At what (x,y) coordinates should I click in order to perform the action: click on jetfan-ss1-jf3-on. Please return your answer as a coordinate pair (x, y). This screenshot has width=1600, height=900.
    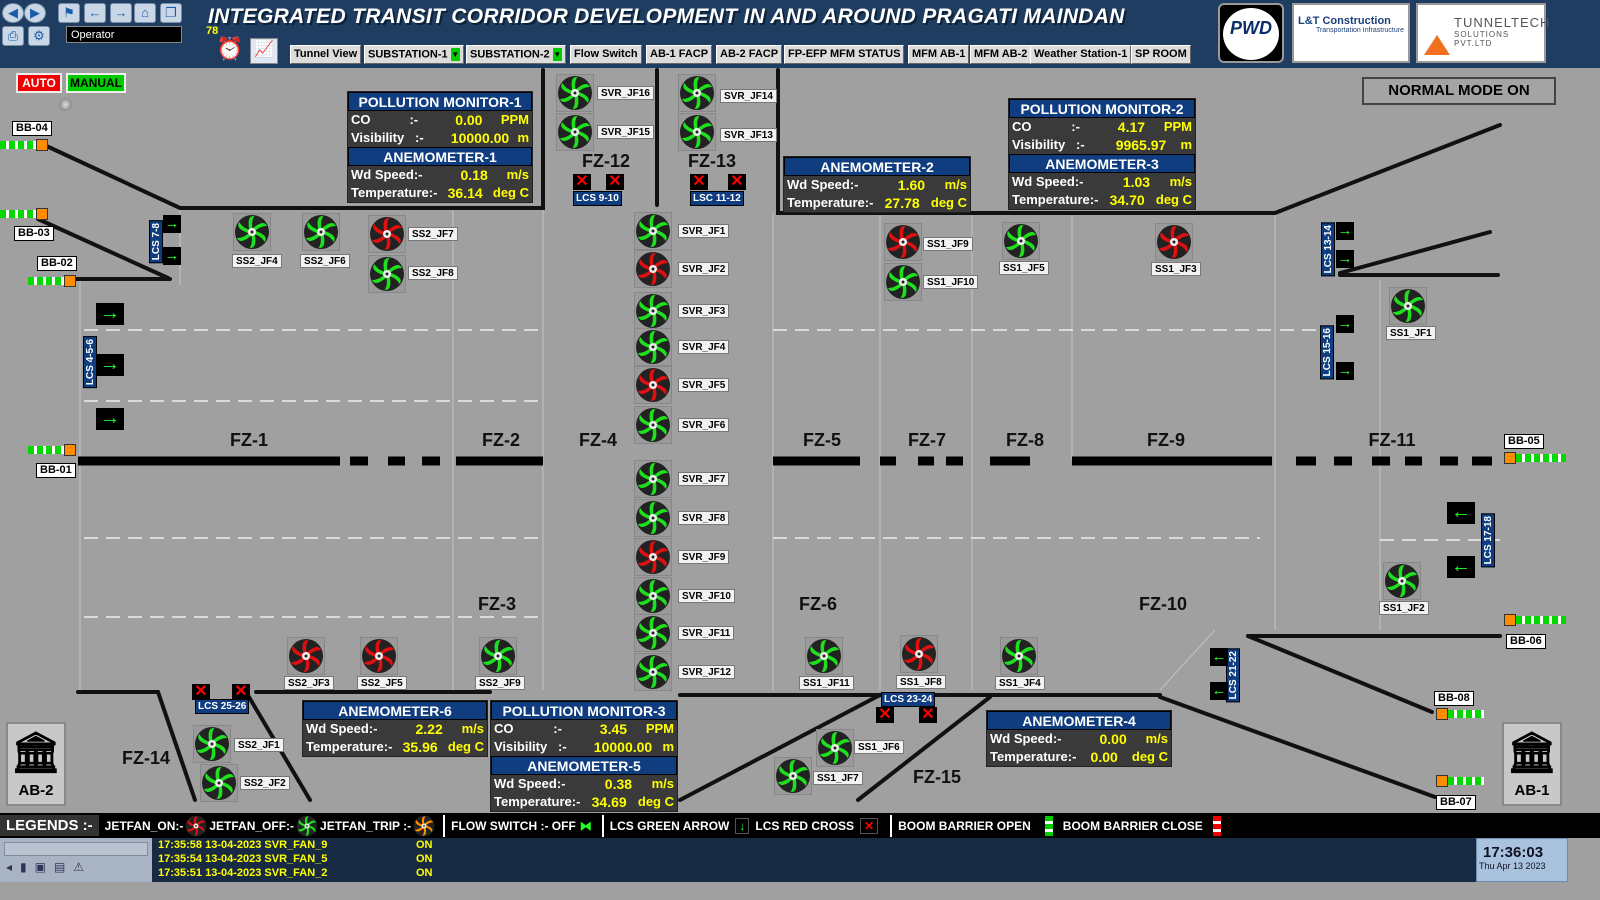
    Looking at the image, I should click on (1174, 242).